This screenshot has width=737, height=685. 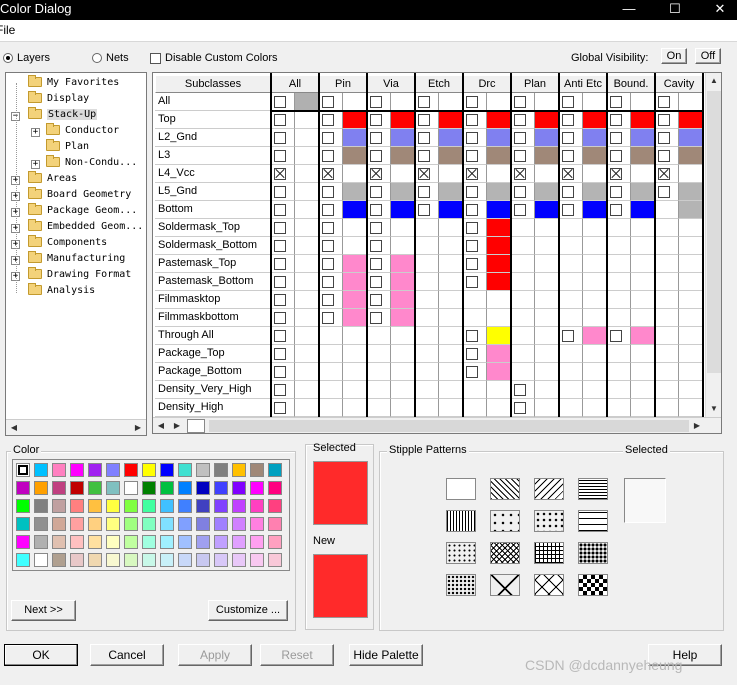 I want to click on apply-button: Apply, so click(x=215, y=655).